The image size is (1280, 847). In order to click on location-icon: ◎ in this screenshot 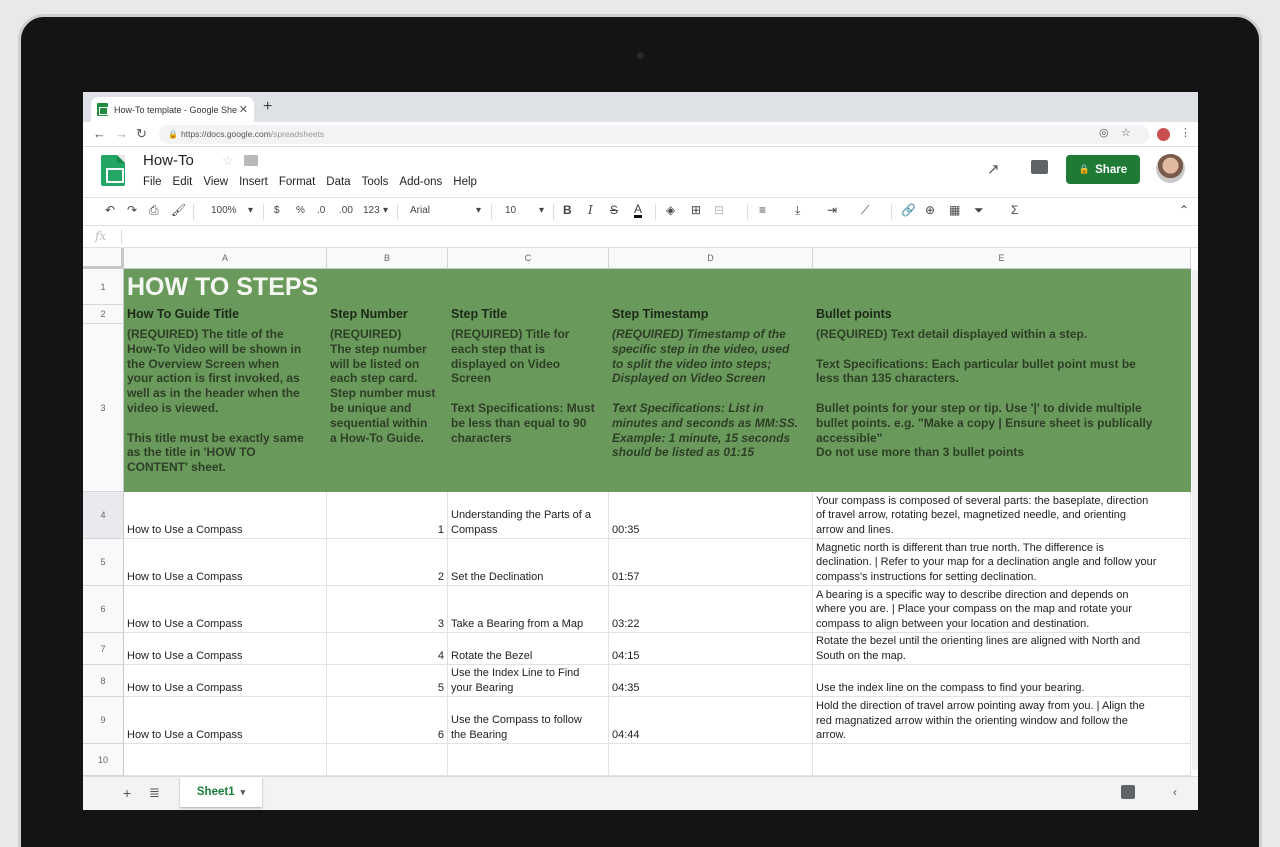, I will do `click(1104, 132)`.